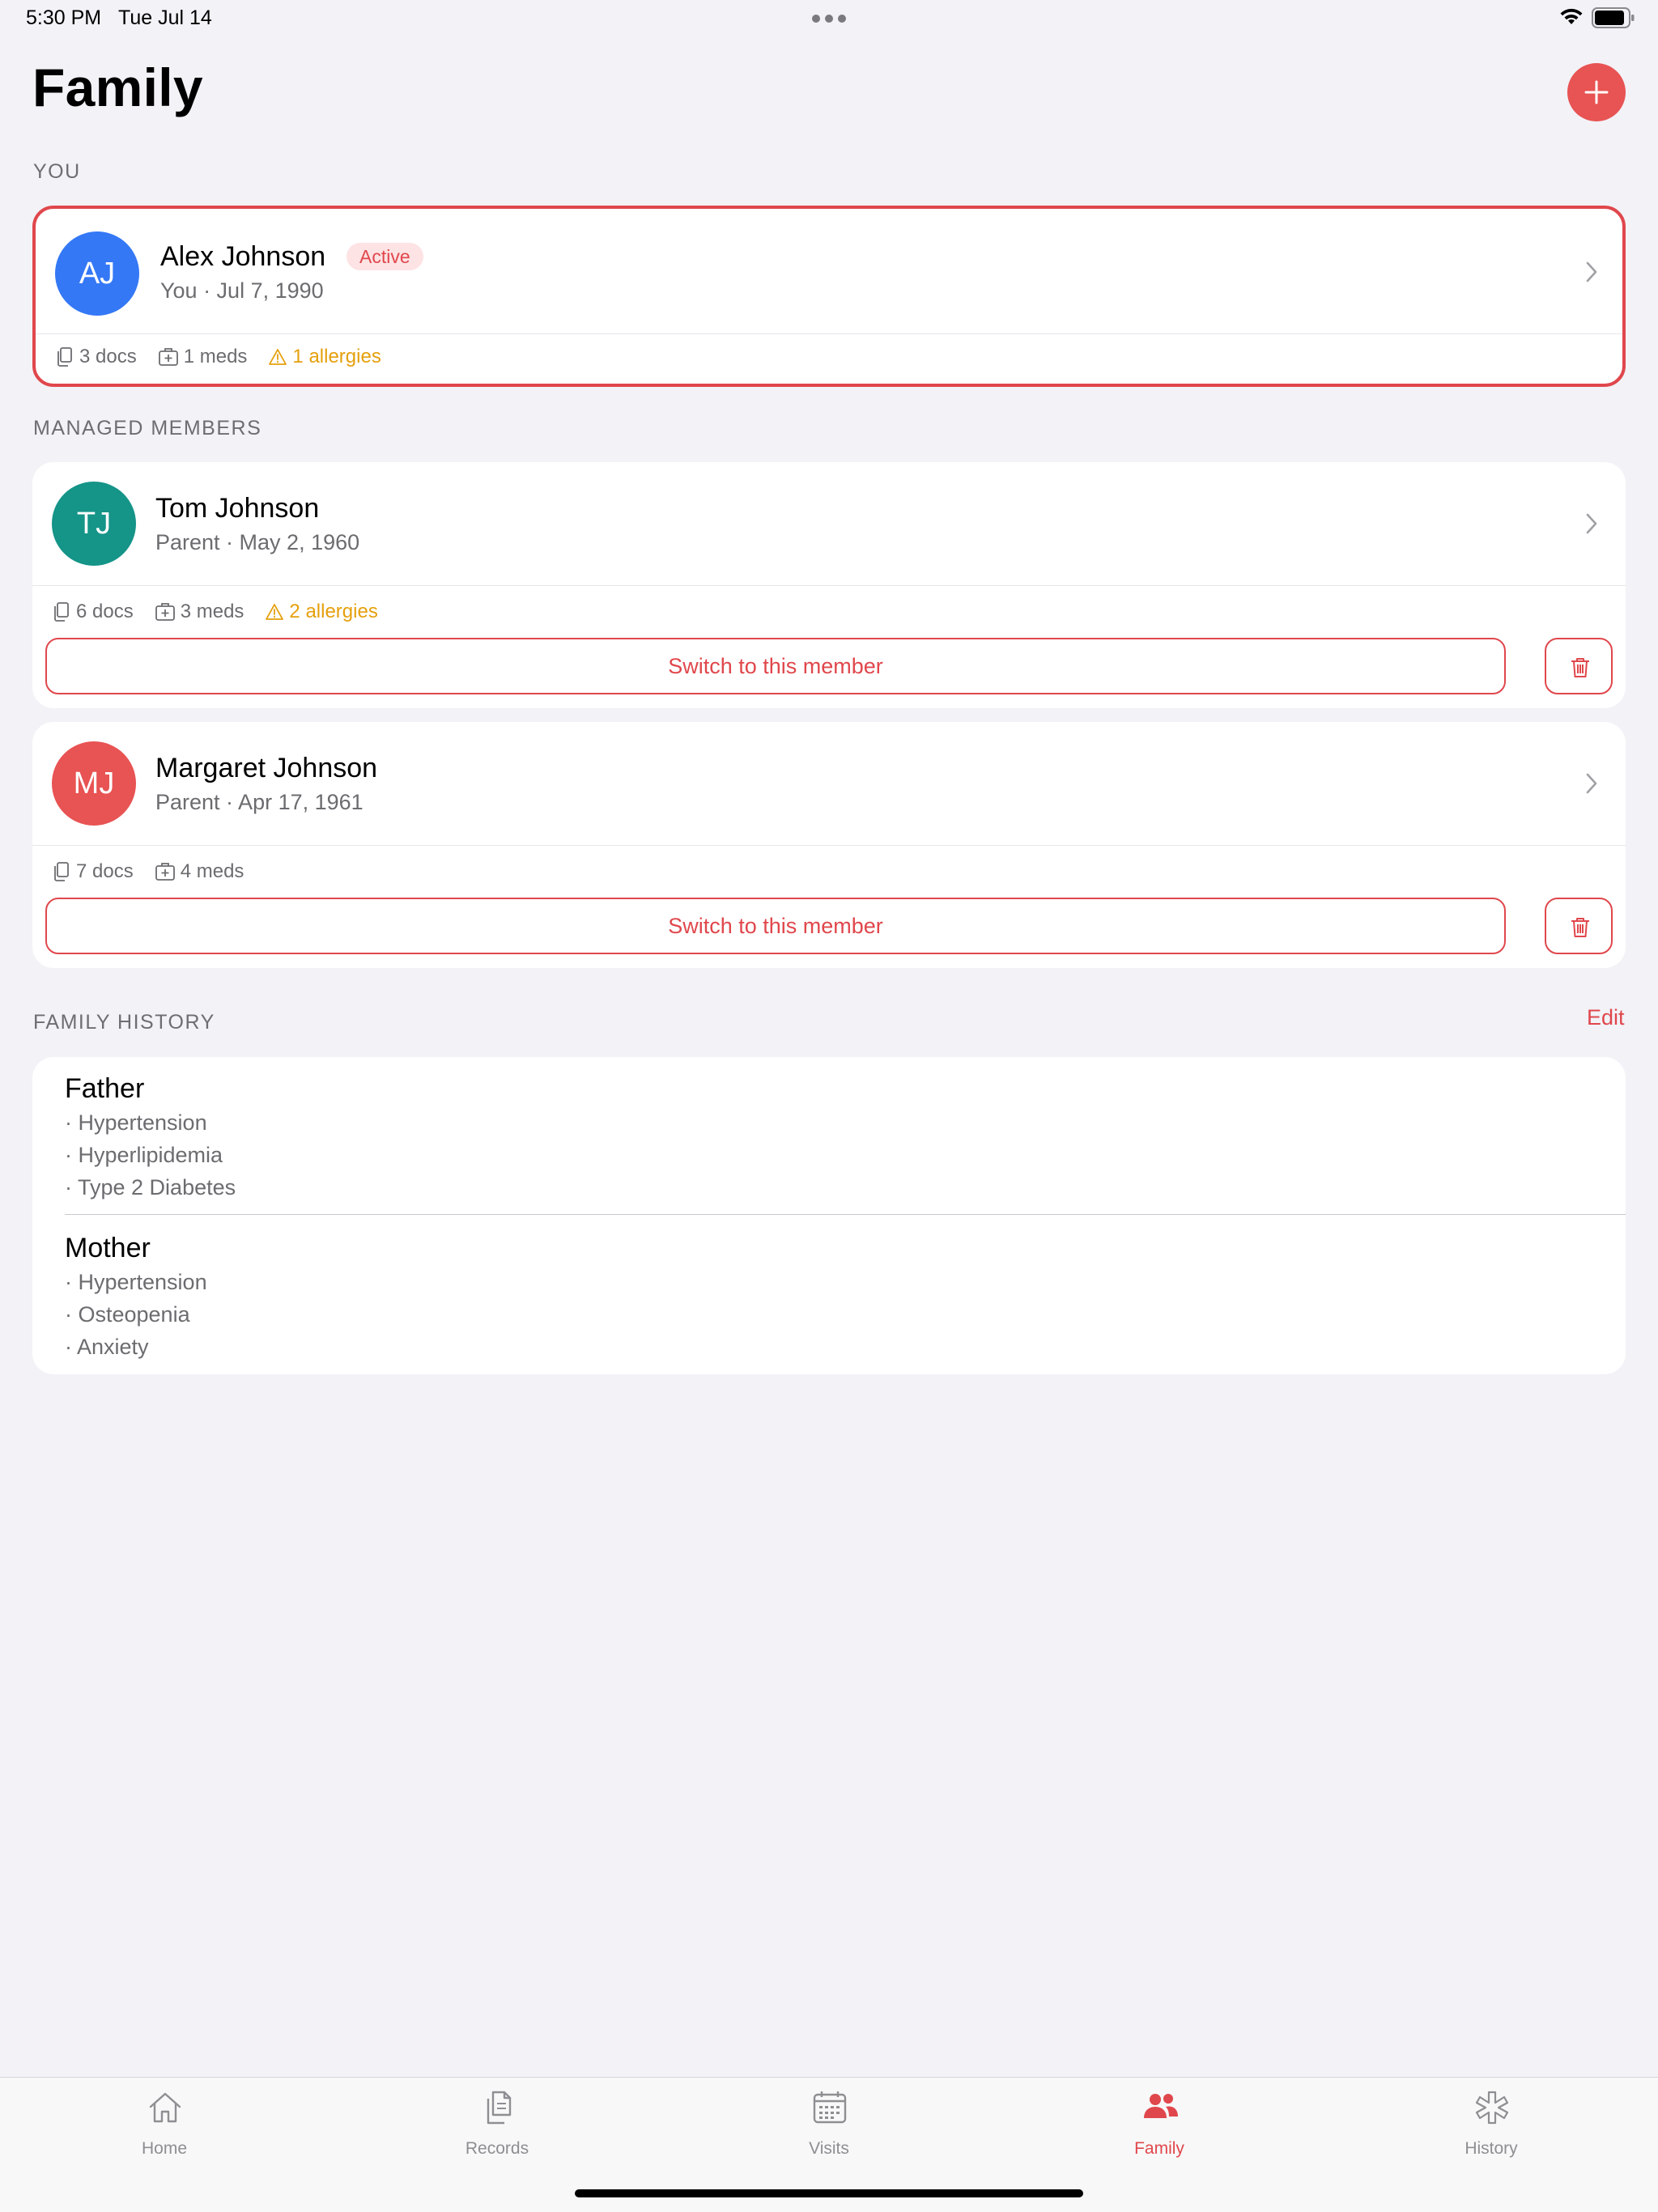  I want to click on docs-count: 7 docs, so click(105, 871).